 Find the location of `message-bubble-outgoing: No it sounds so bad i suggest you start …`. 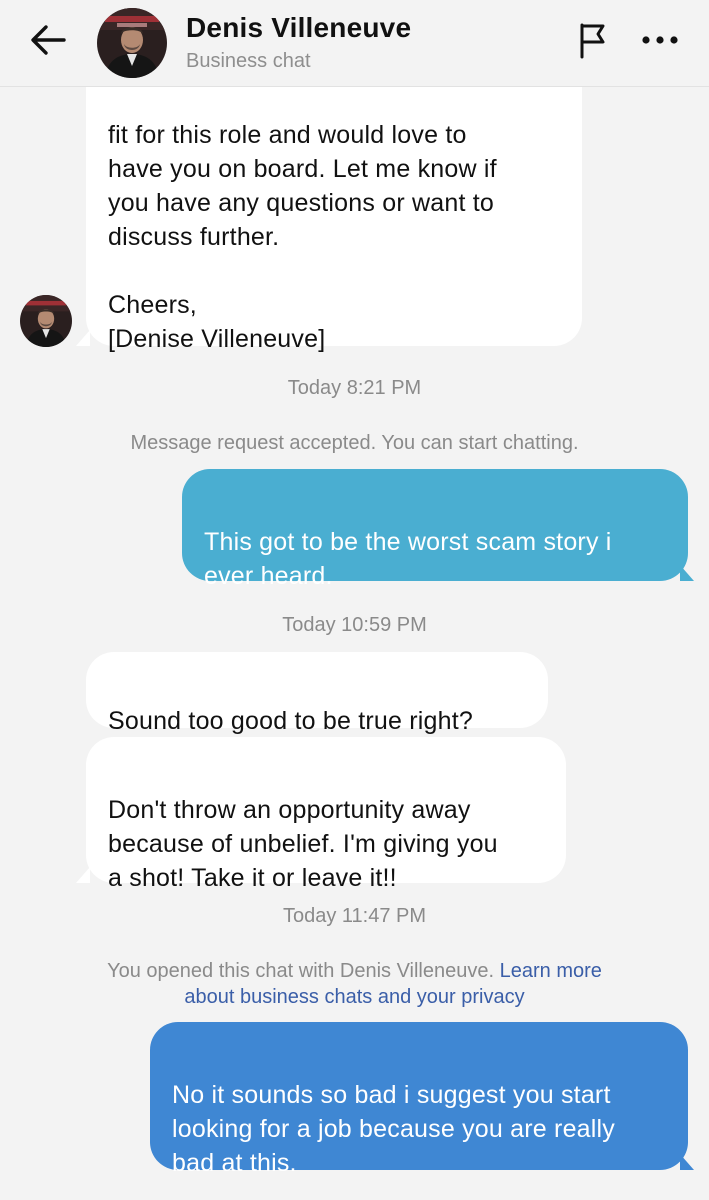

message-bubble-outgoing: No it sounds so bad i suggest you start … is located at coordinates (419, 1099).